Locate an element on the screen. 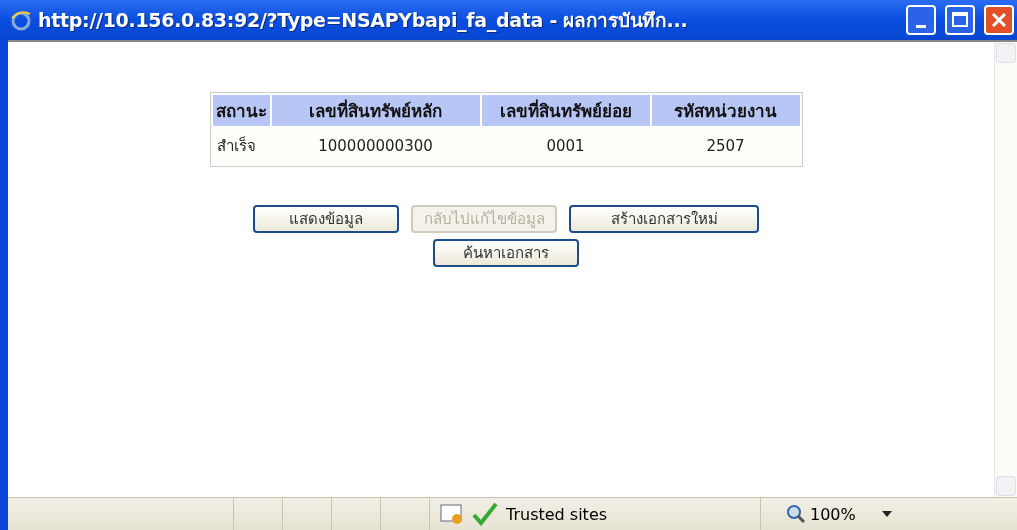  form-button: สร้างเอกสารใหม่ is located at coordinates (664, 219).